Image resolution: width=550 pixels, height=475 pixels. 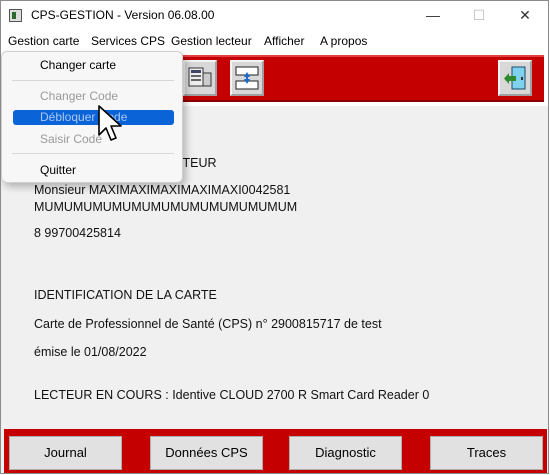 What do you see at coordinates (43, 41) in the screenshot?
I see `menu-gestion-carte: Gestion carte` at bounding box center [43, 41].